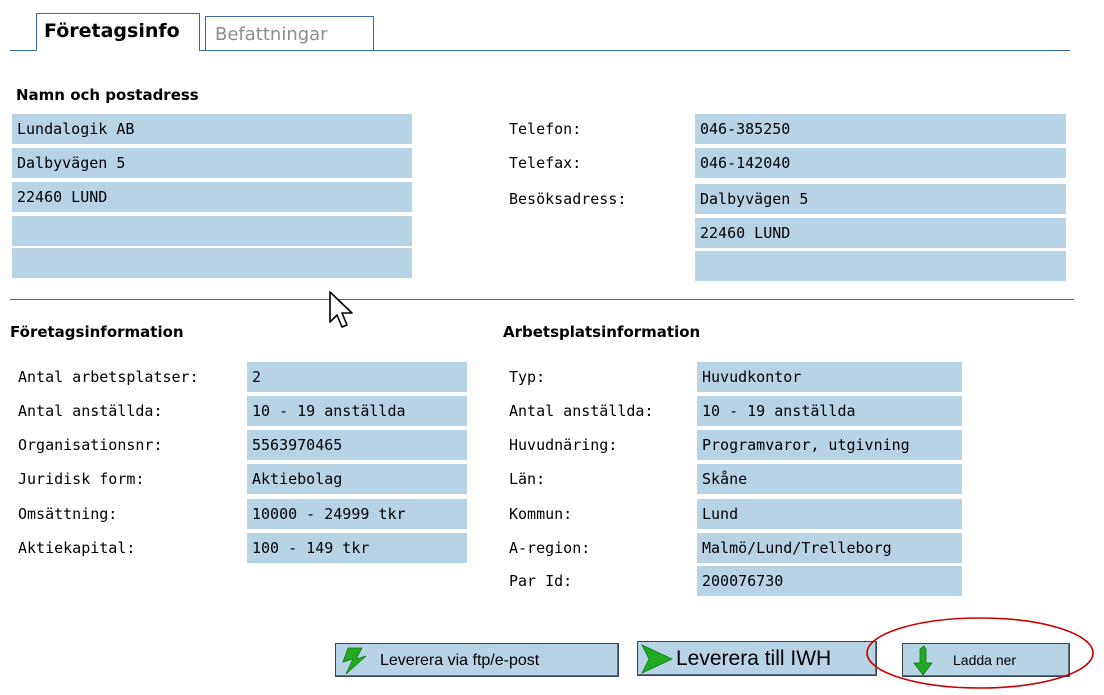 The image size is (1104, 695). Describe the element at coordinates (545, 163) in the screenshot. I see `telefax-label: Telefax:` at that location.